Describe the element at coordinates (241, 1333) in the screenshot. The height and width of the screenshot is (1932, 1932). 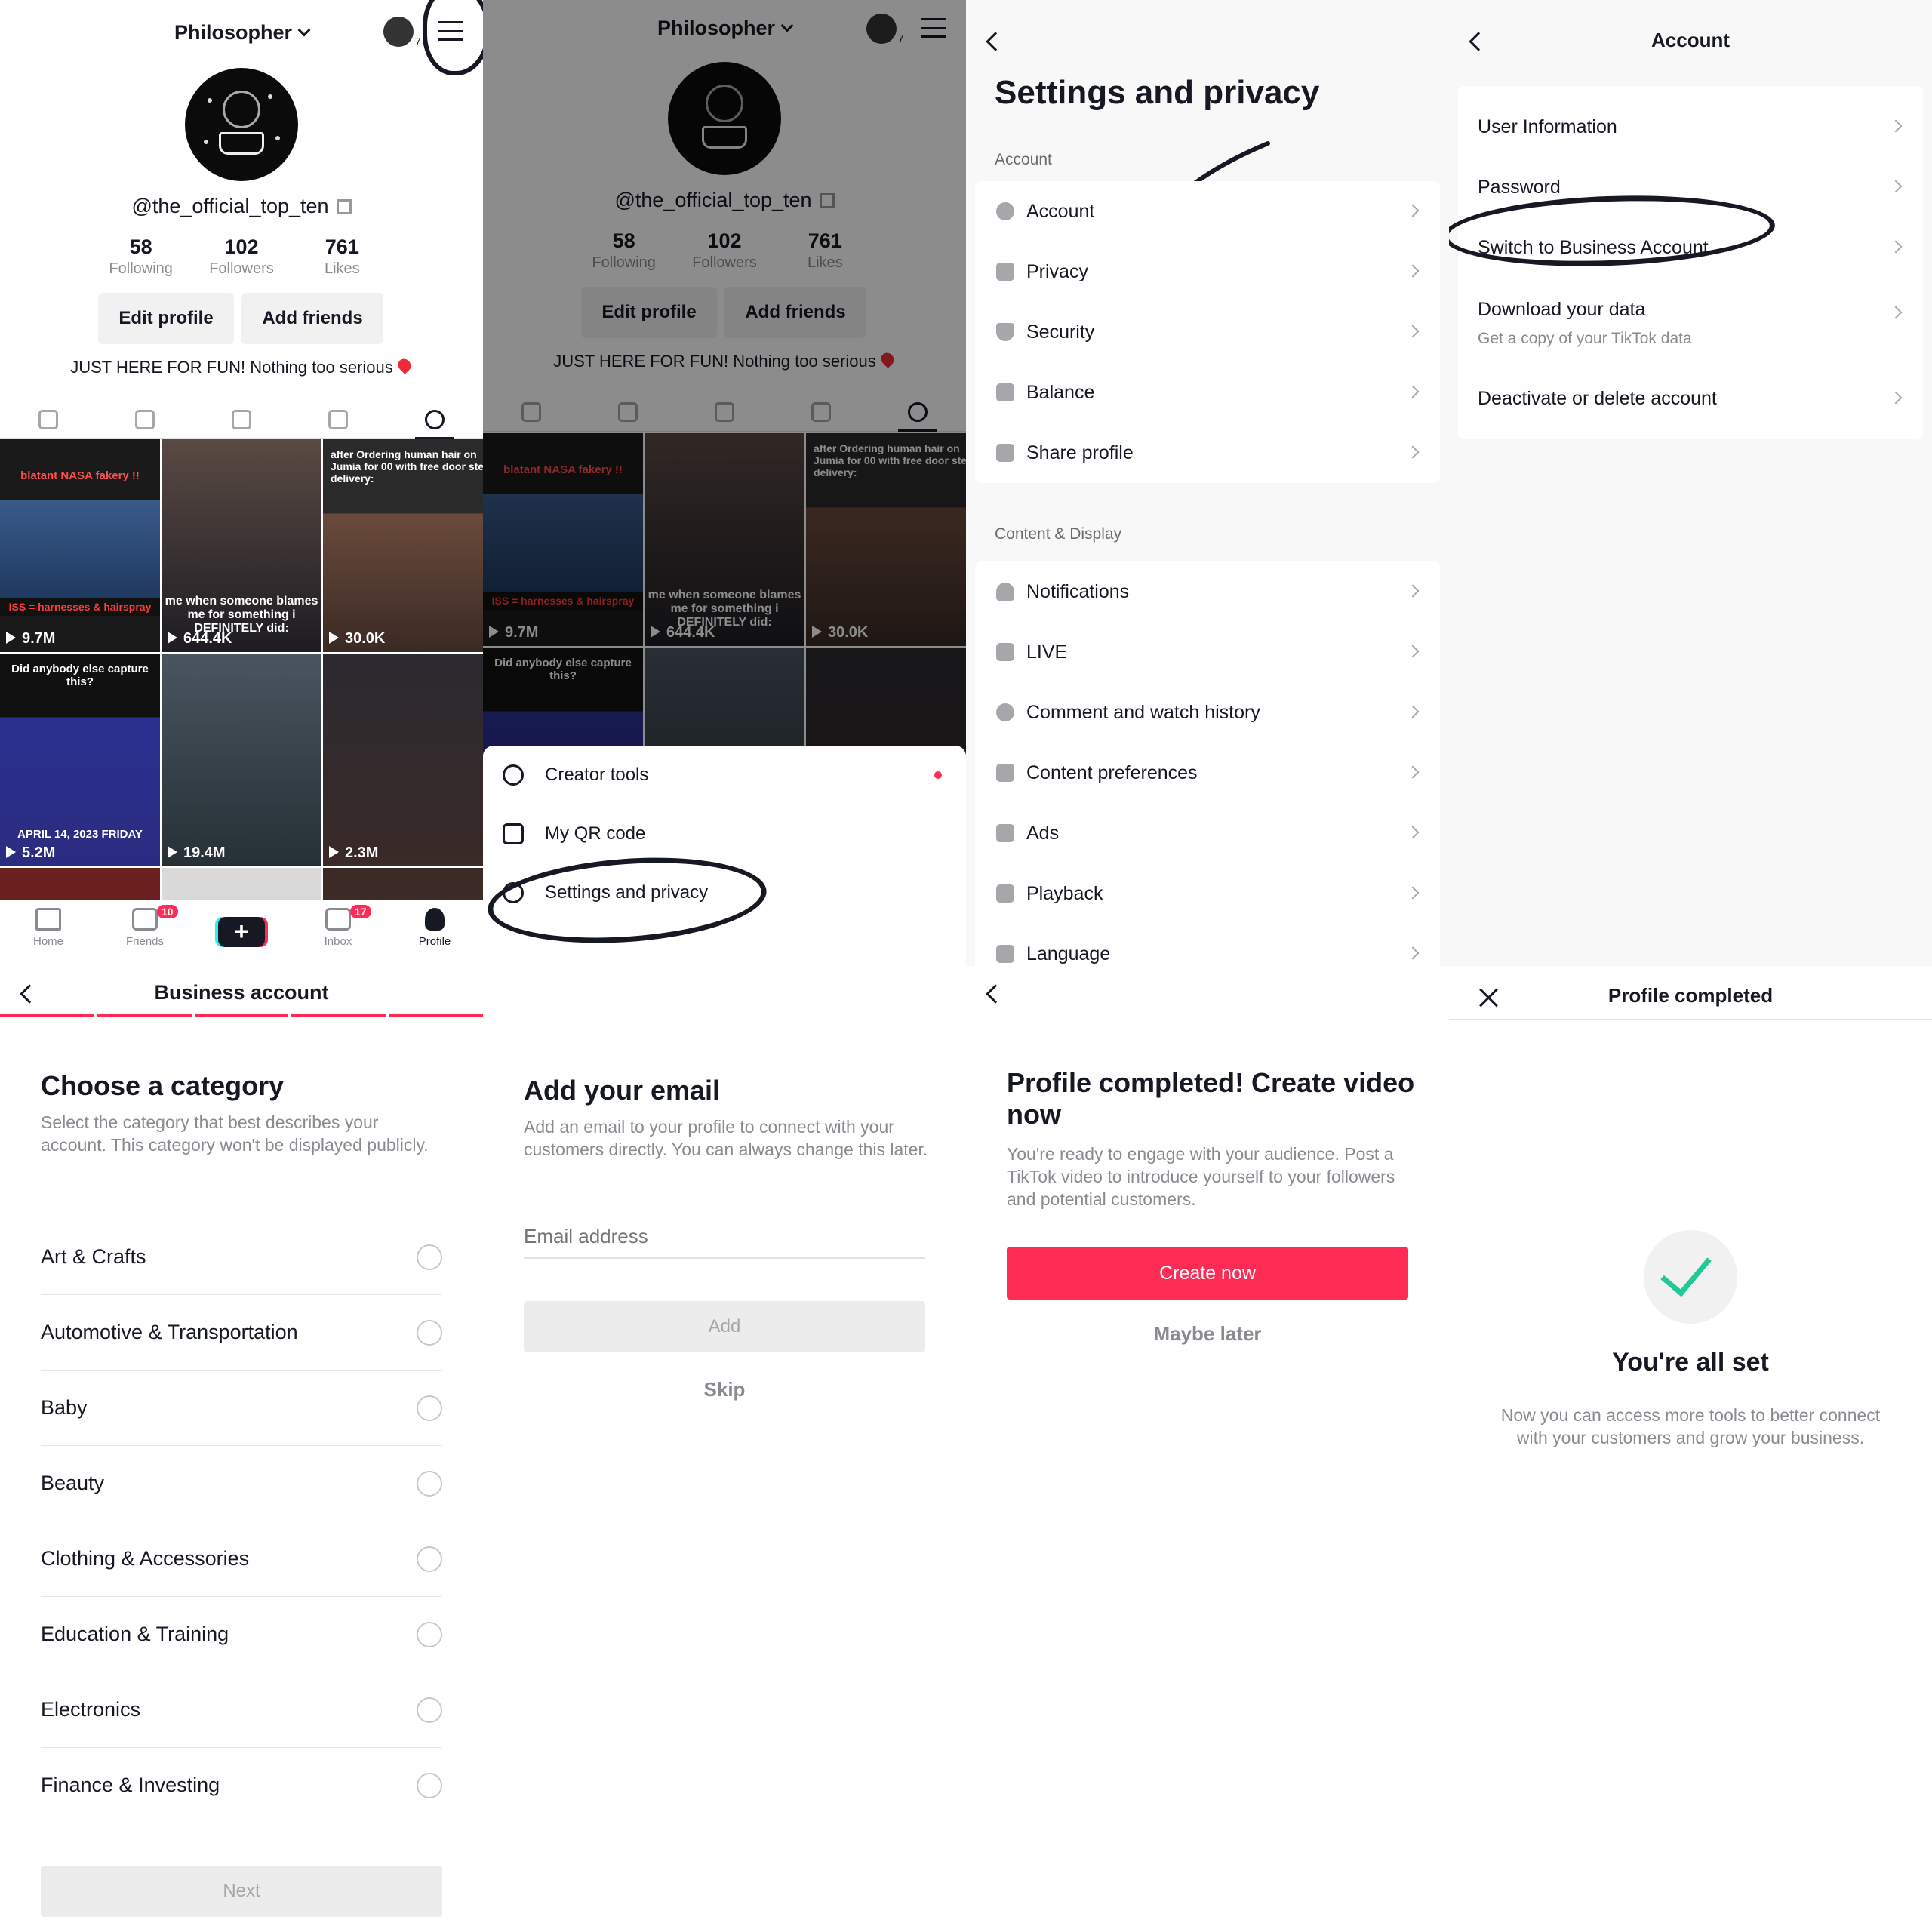
I see `category-option: Automotive & Transportation` at that location.